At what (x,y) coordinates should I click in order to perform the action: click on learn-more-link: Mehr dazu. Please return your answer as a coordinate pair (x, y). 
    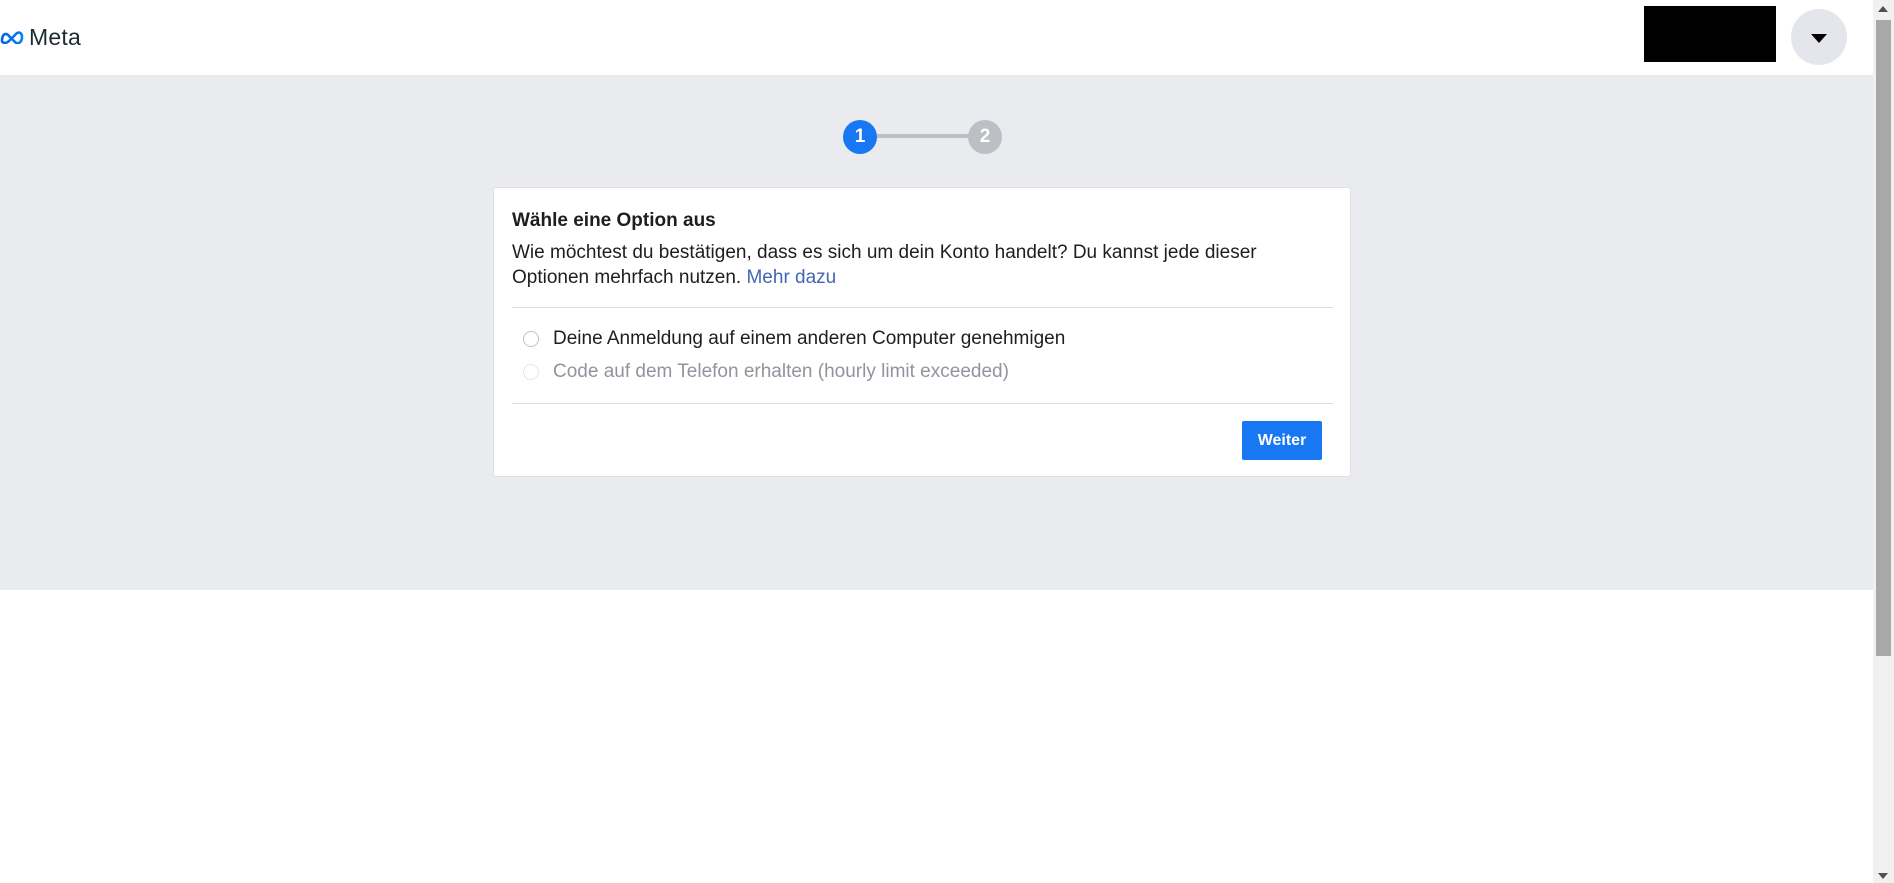
    Looking at the image, I should click on (791, 277).